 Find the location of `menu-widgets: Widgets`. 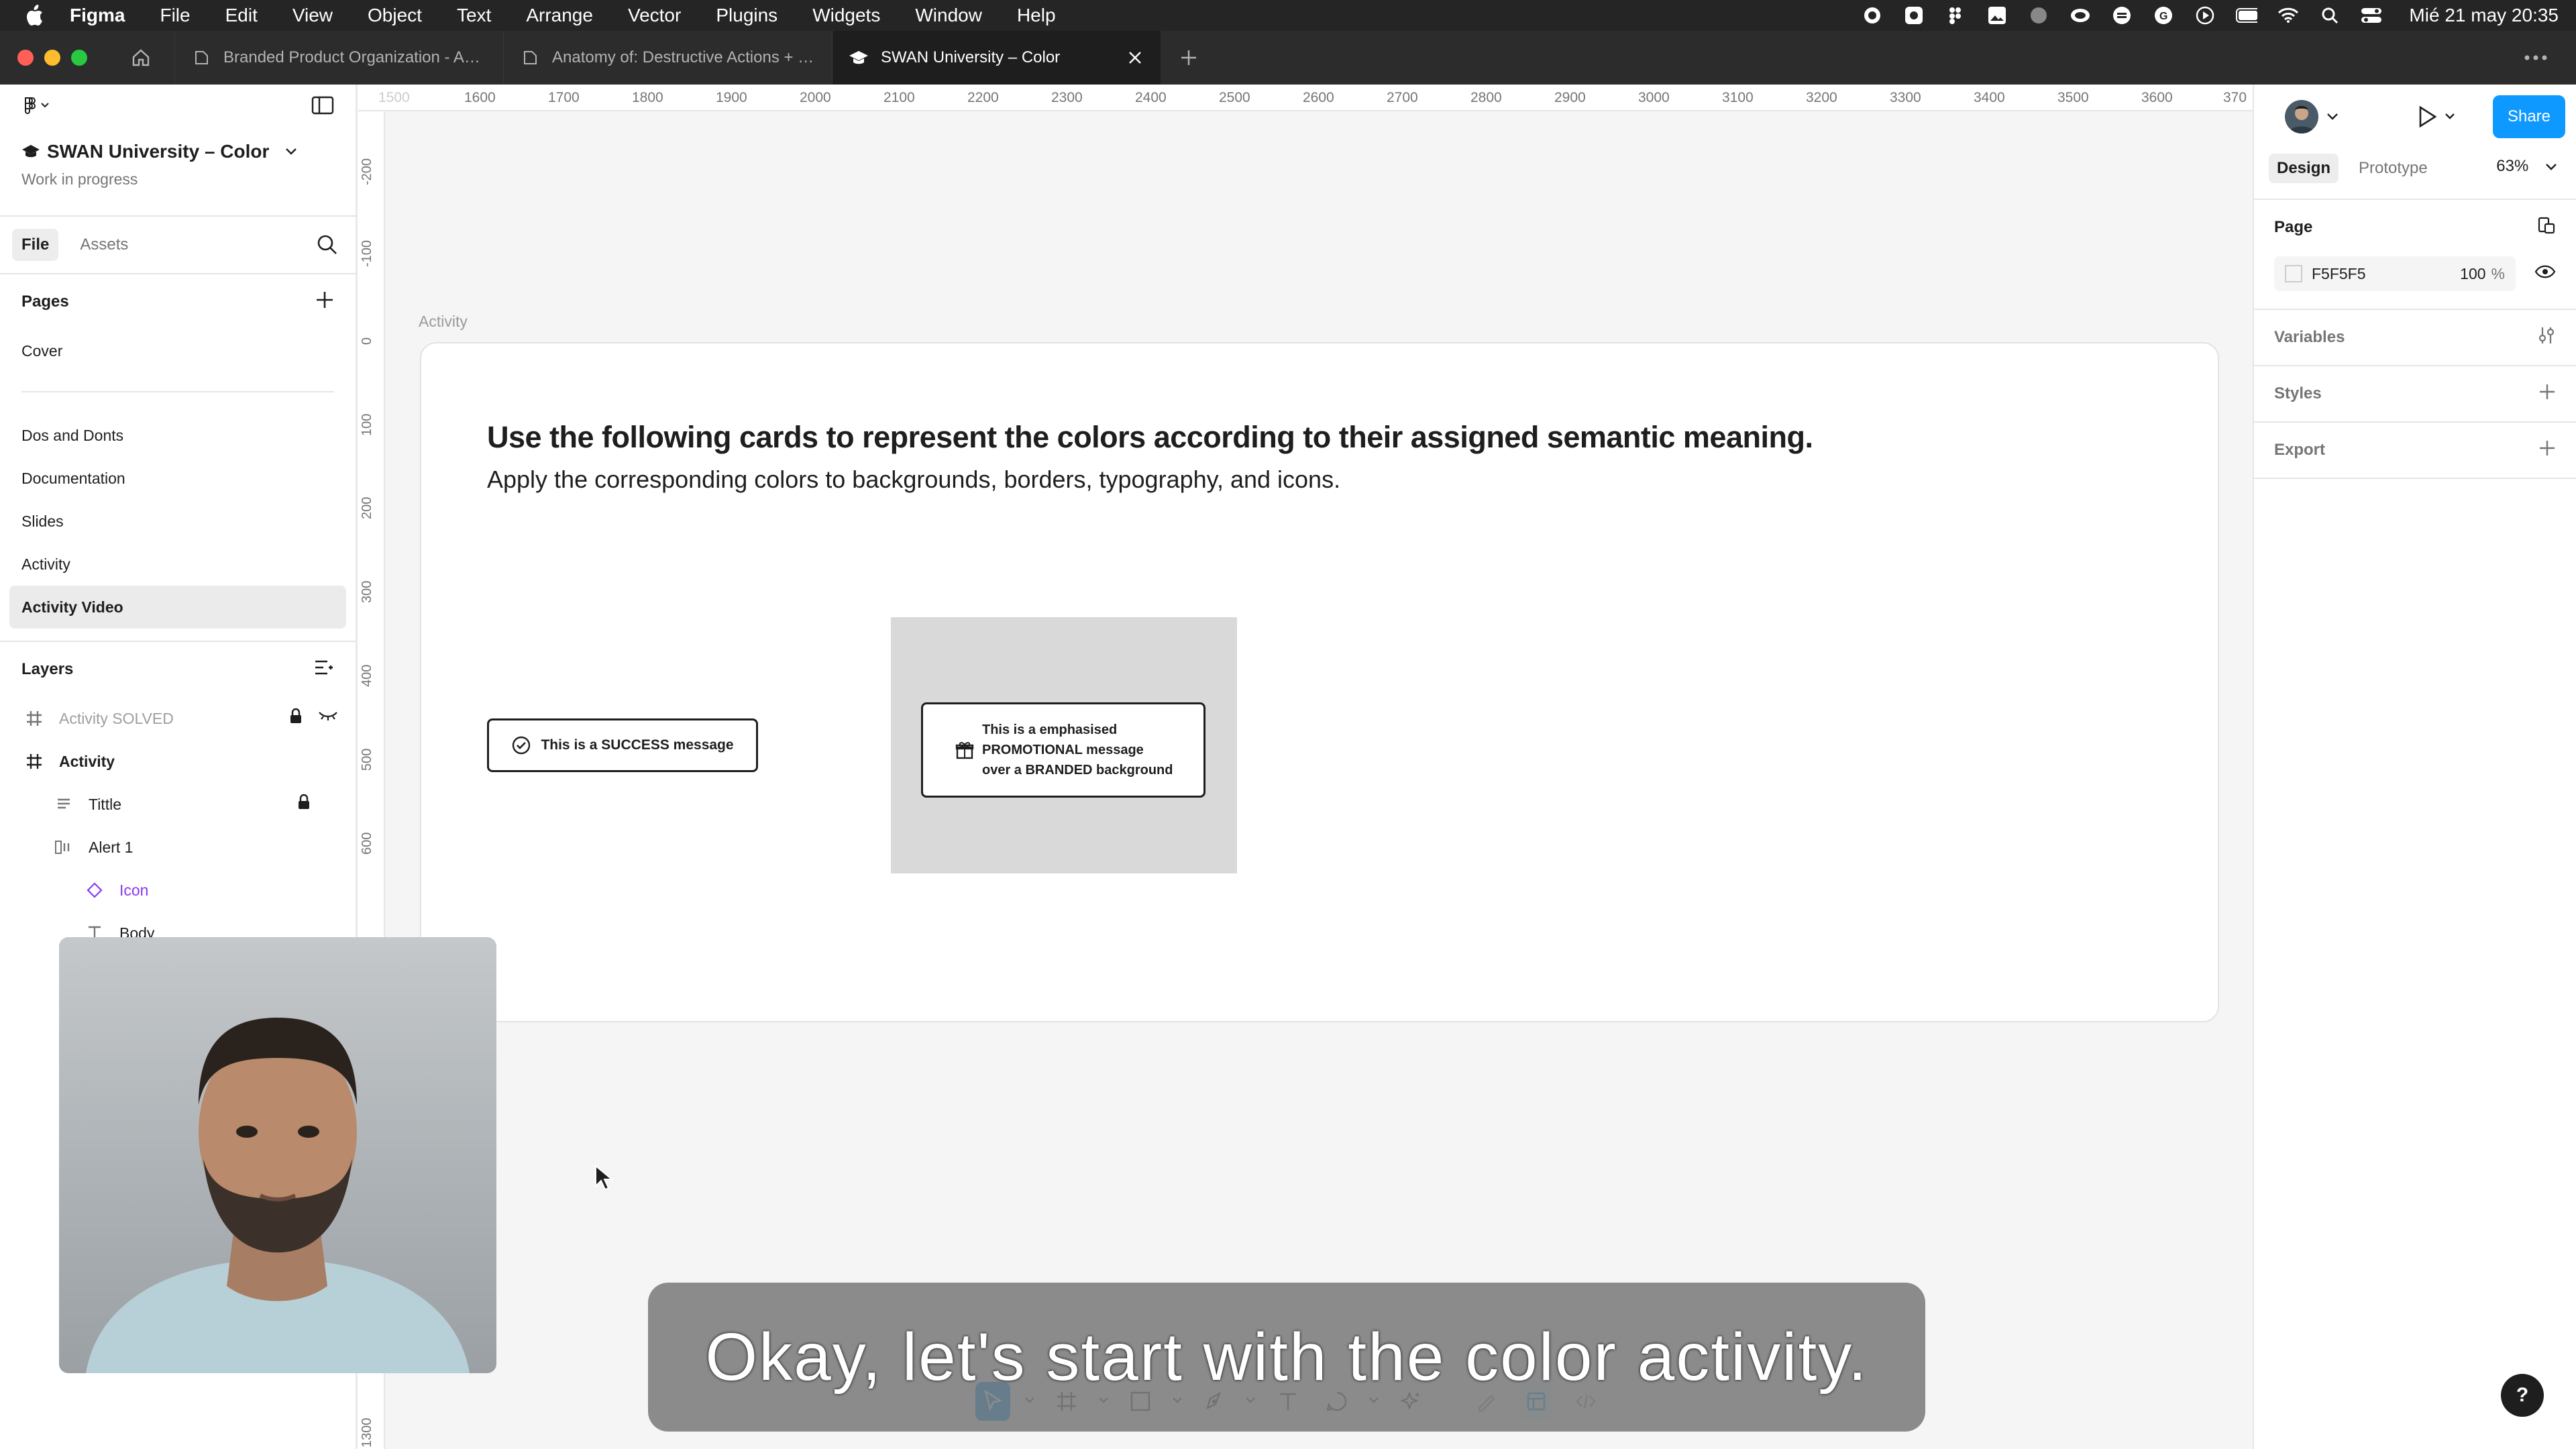

menu-widgets: Widgets is located at coordinates (846, 15).